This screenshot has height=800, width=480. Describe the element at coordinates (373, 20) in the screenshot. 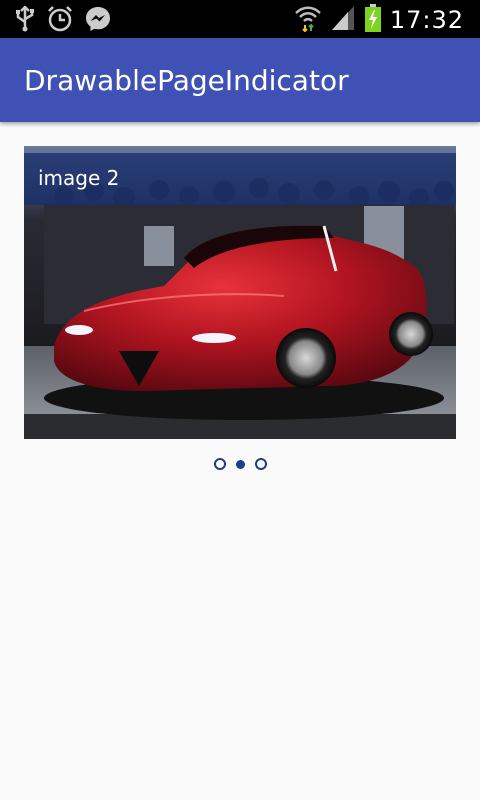

I see `battery-charging-icon` at that location.